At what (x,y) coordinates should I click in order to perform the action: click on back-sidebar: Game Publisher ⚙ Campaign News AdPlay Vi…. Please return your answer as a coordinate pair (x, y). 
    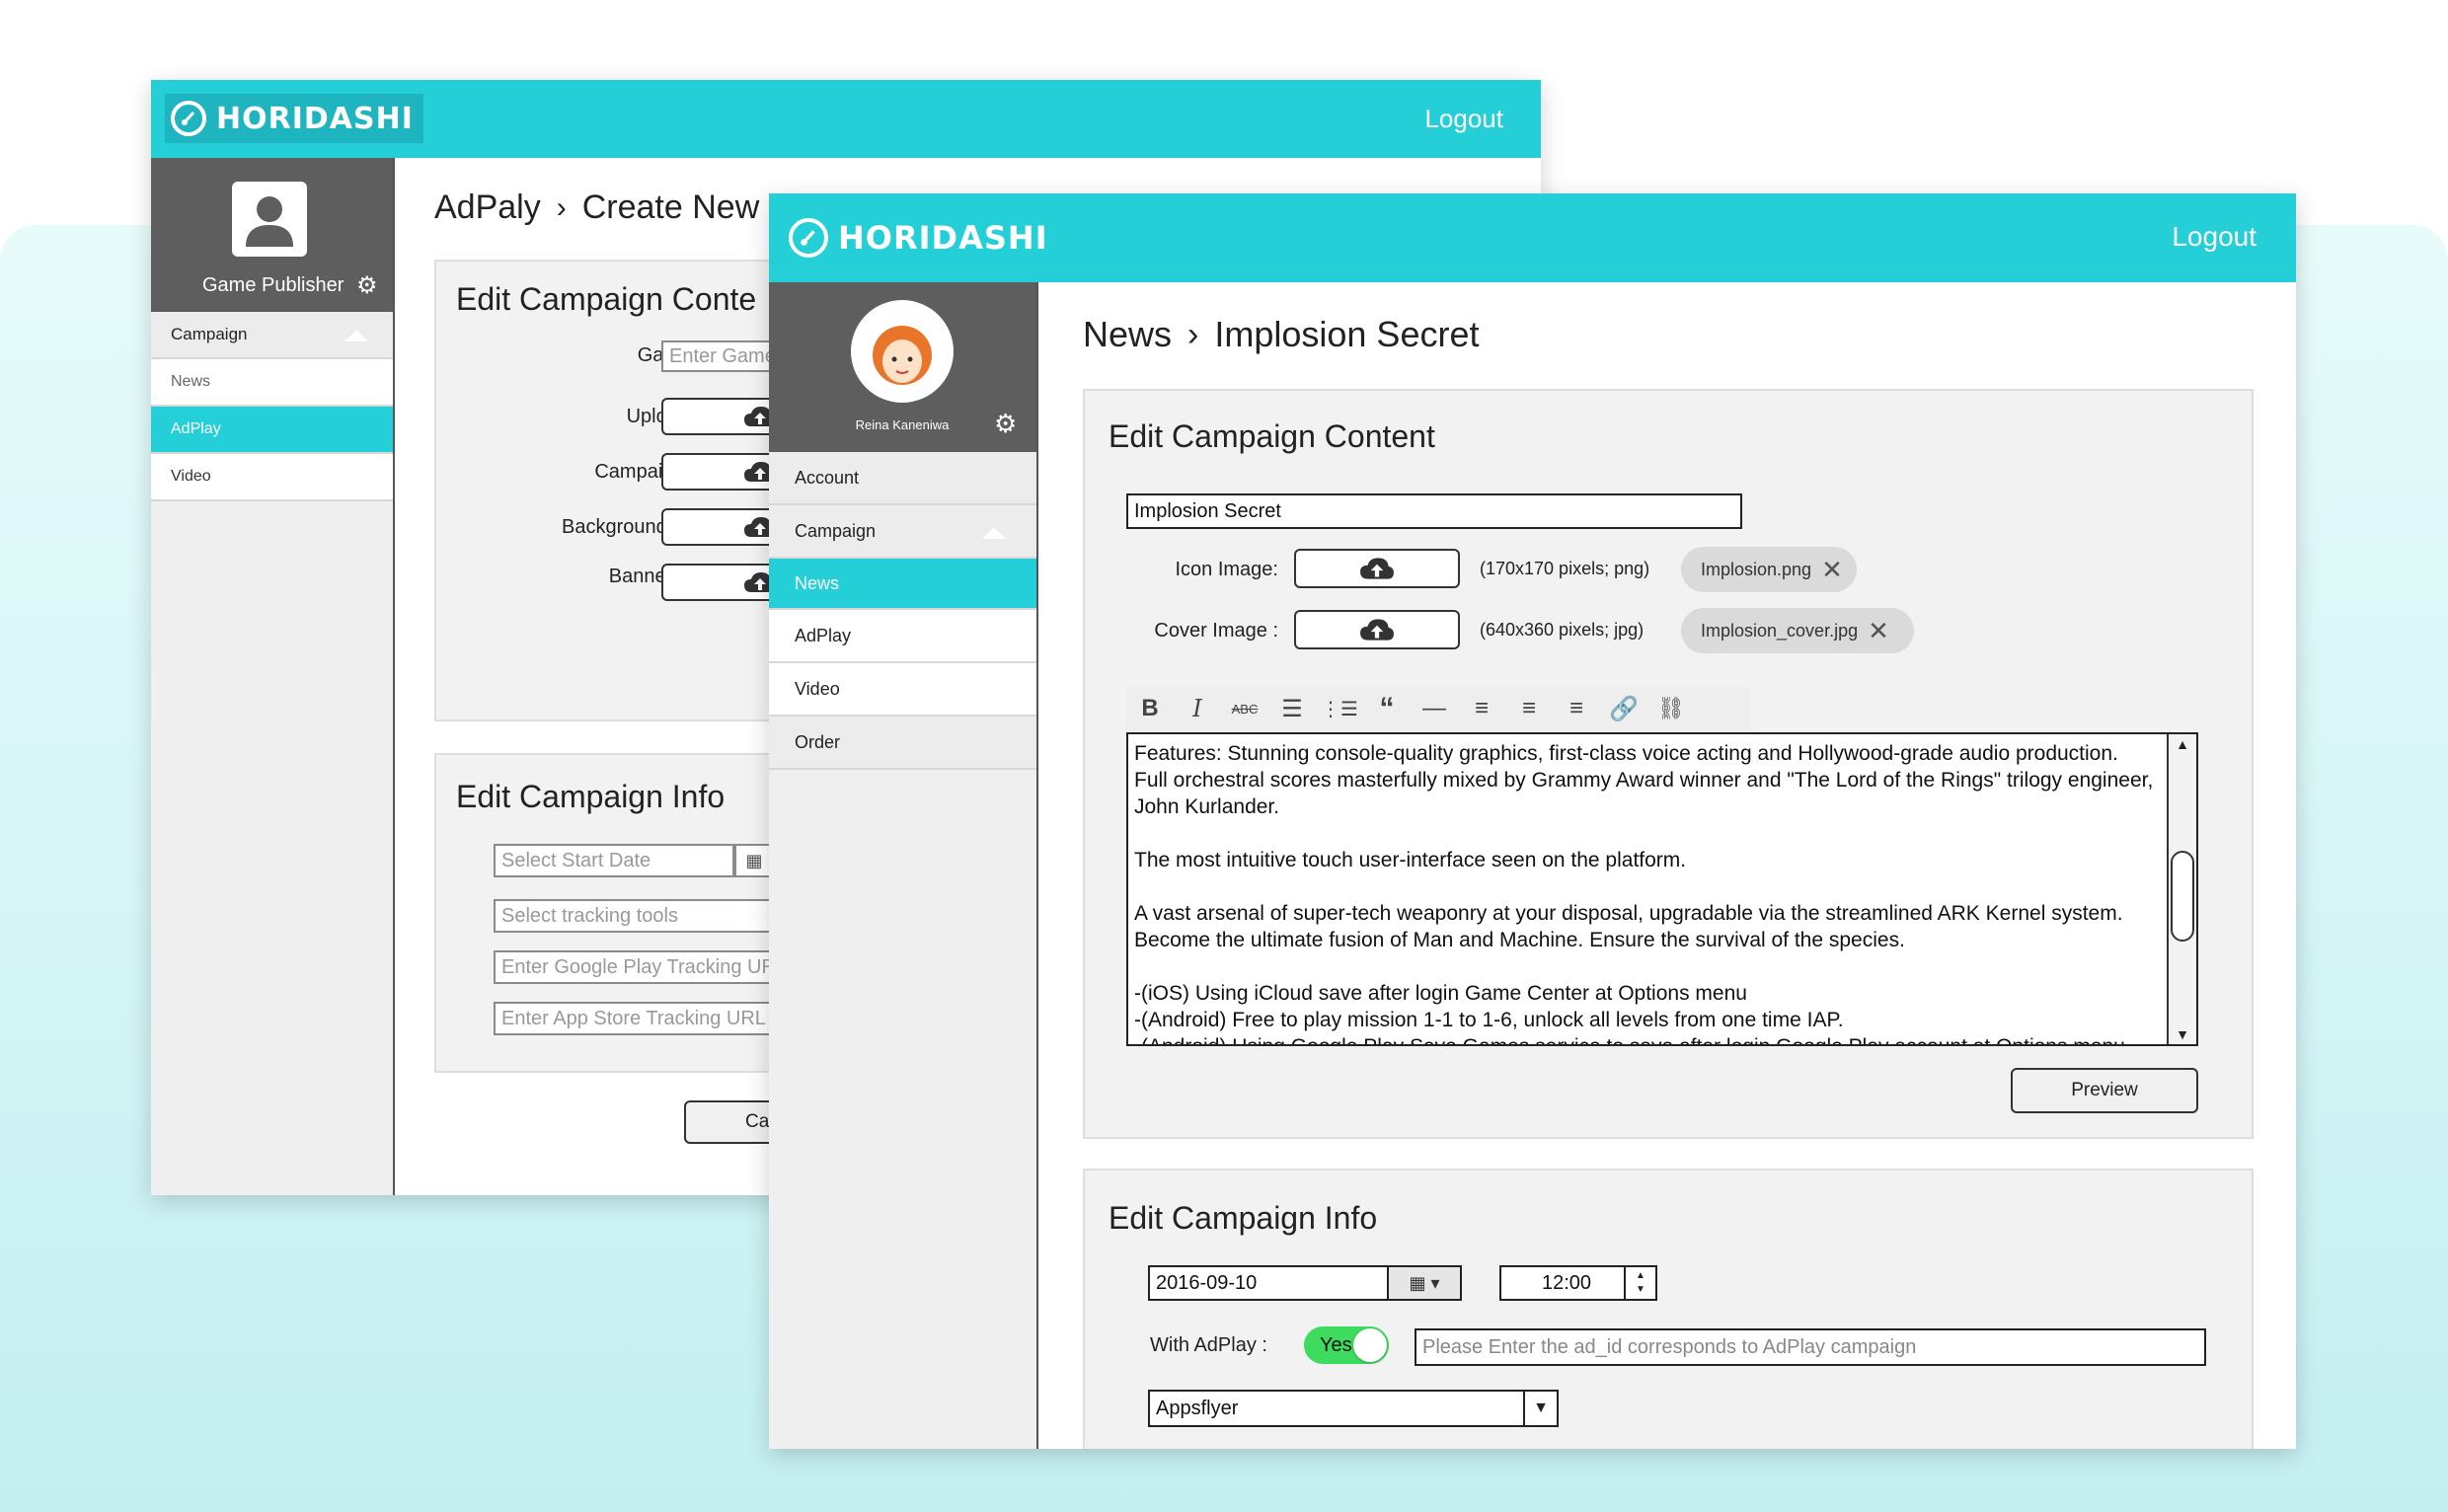
    Looking at the image, I should click on (273, 677).